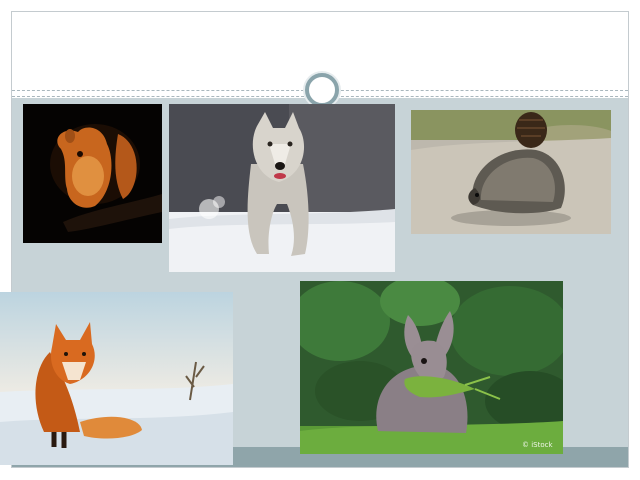  I want to click on photo-wolf, so click(282, 188).